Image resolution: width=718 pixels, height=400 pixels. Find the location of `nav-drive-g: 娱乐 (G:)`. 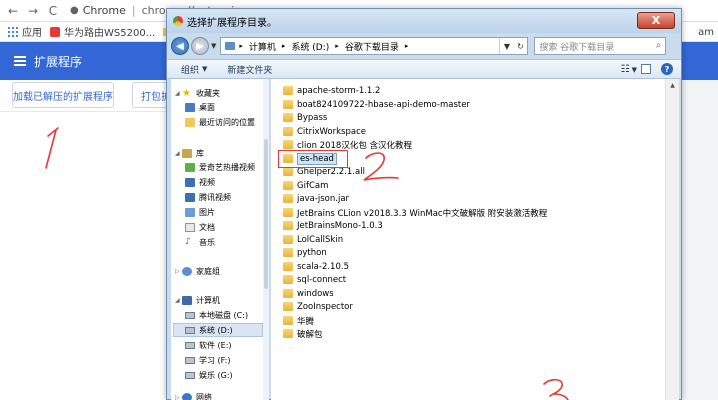

nav-drive-g: 娱乐 (G:) is located at coordinates (209, 375).